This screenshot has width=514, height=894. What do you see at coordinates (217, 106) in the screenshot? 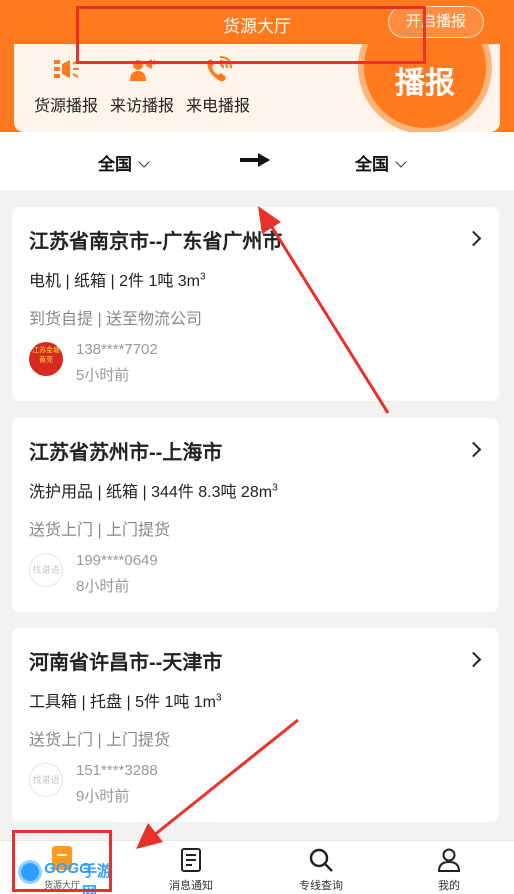
I see `feature-label: 来电播报` at bounding box center [217, 106].